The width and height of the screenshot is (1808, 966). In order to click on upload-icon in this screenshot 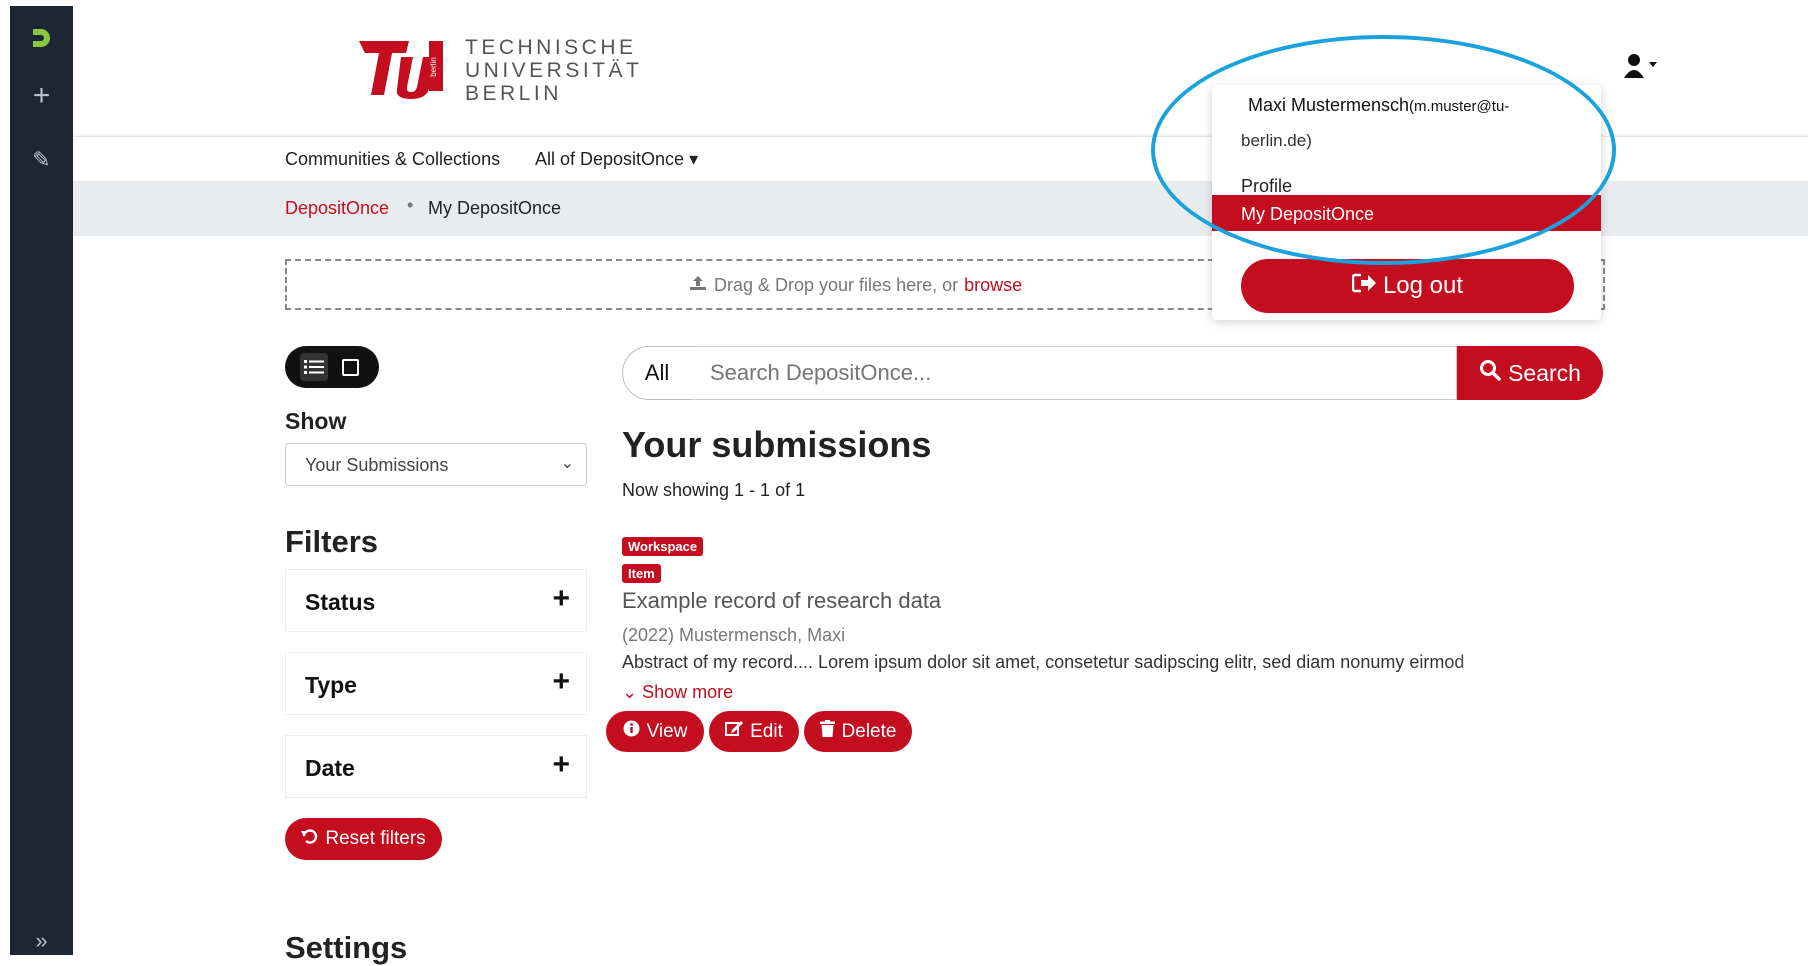, I will do `click(698, 285)`.